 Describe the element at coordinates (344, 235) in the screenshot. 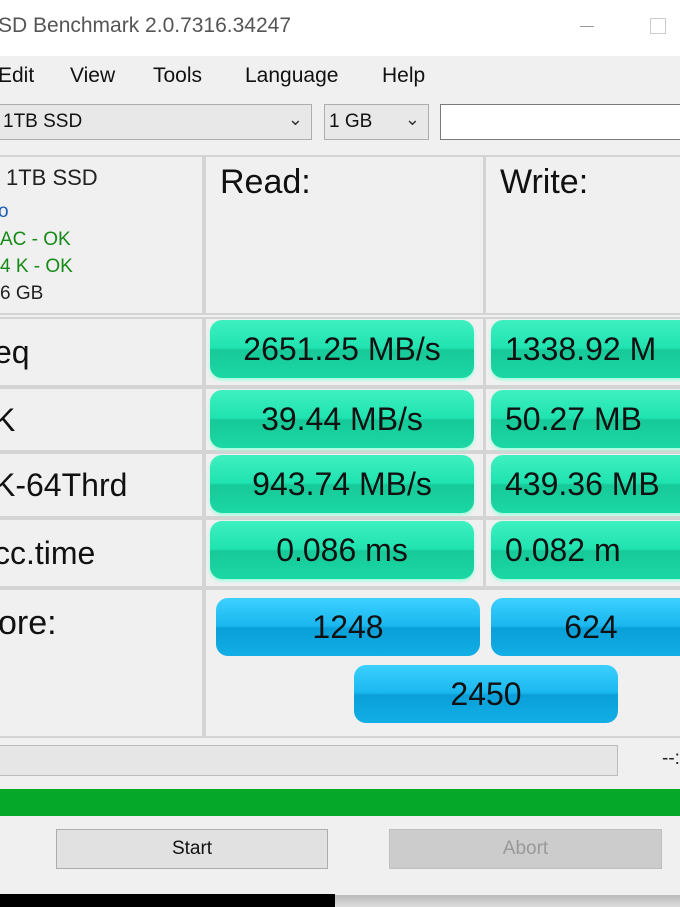

I see `read-header: Read:` at that location.